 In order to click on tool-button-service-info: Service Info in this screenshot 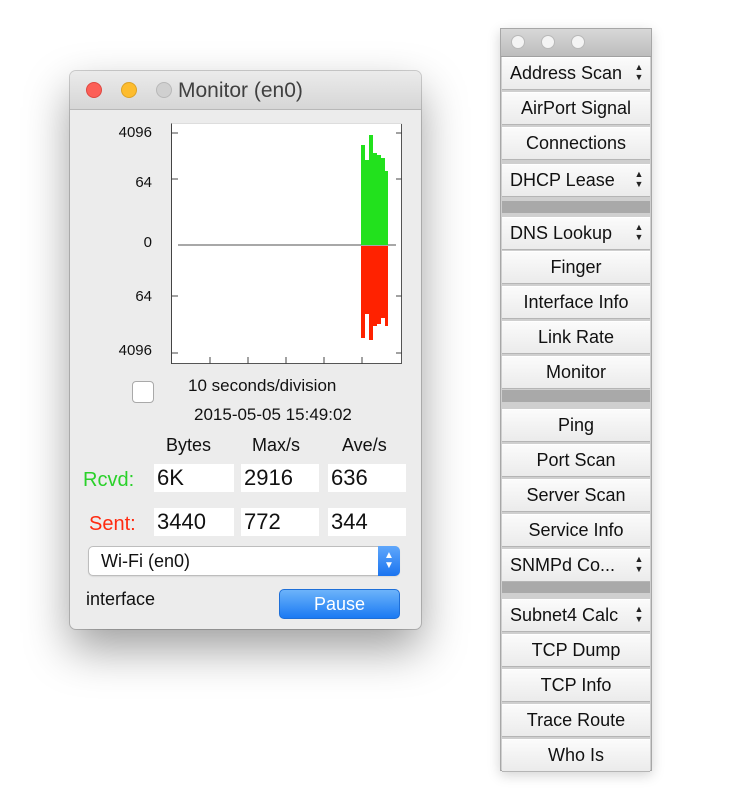, I will do `click(576, 530)`.